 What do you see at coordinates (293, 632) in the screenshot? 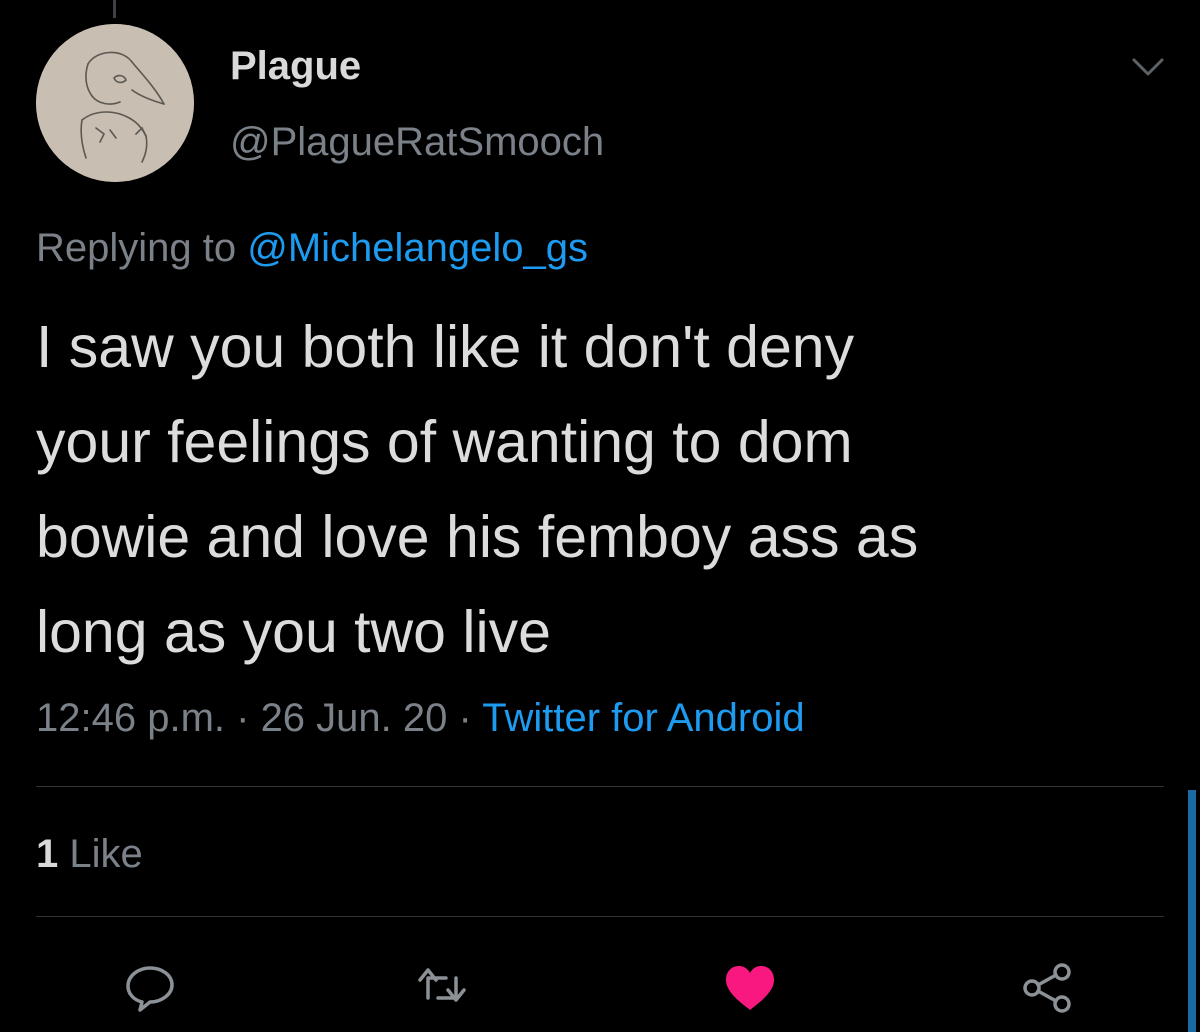
I see `tweet-text-line: long as you two live` at bounding box center [293, 632].